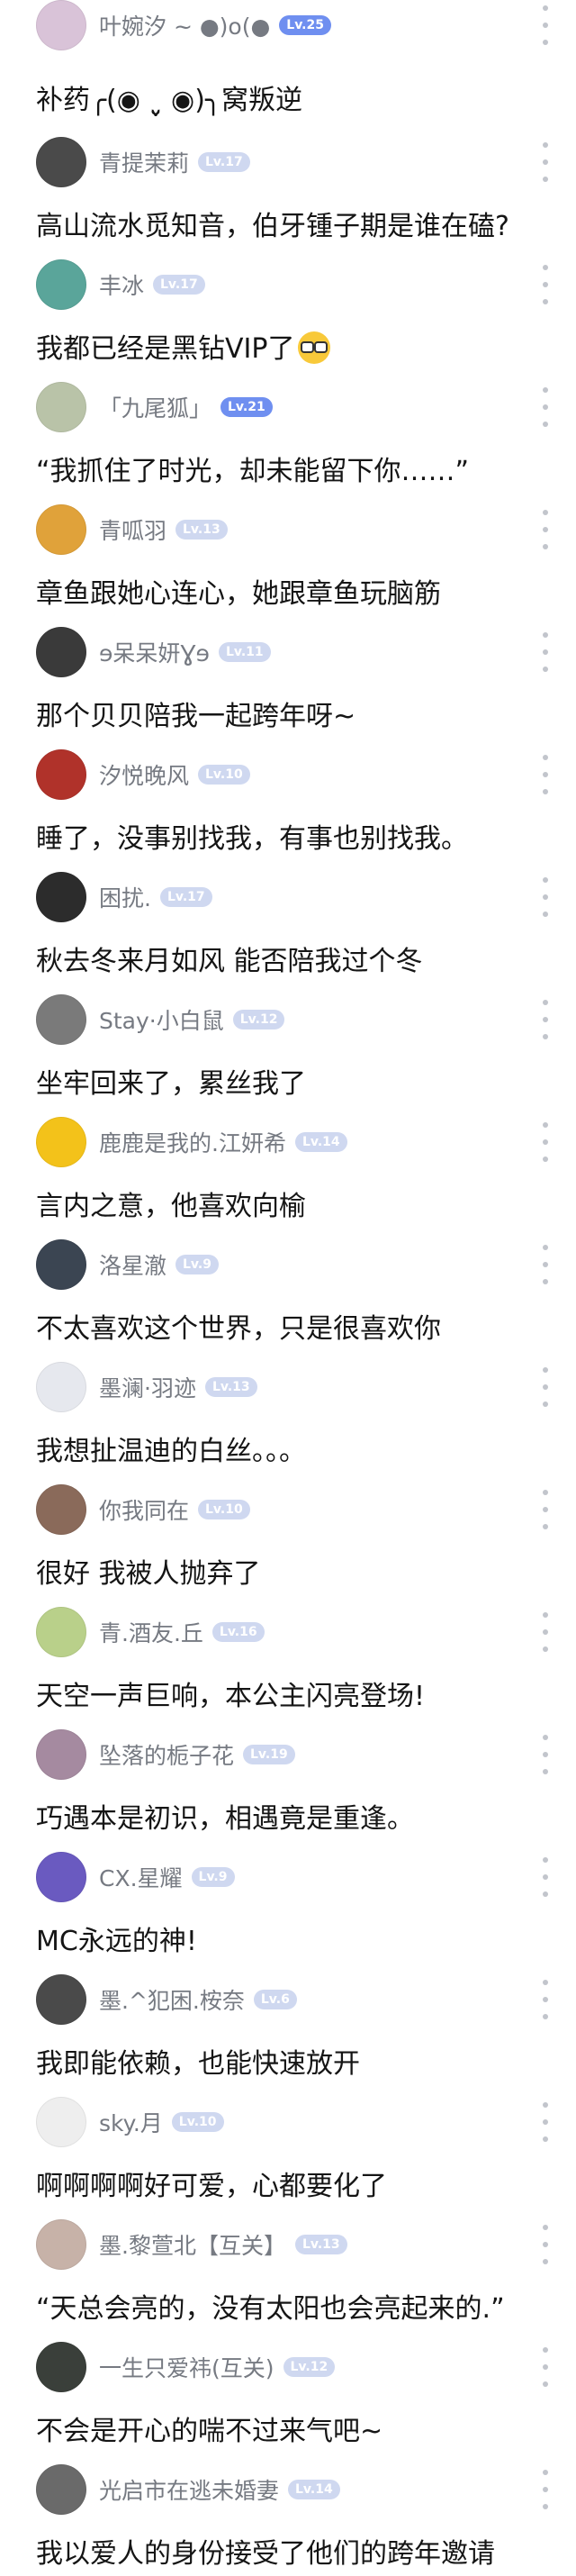 This screenshot has height=2576, width=576. What do you see at coordinates (288, 320) in the screenshot?
I see `comment-item: 丰冰 Lv.17 我都已经是黑钻VIP了` at bounding box center [288, 320].